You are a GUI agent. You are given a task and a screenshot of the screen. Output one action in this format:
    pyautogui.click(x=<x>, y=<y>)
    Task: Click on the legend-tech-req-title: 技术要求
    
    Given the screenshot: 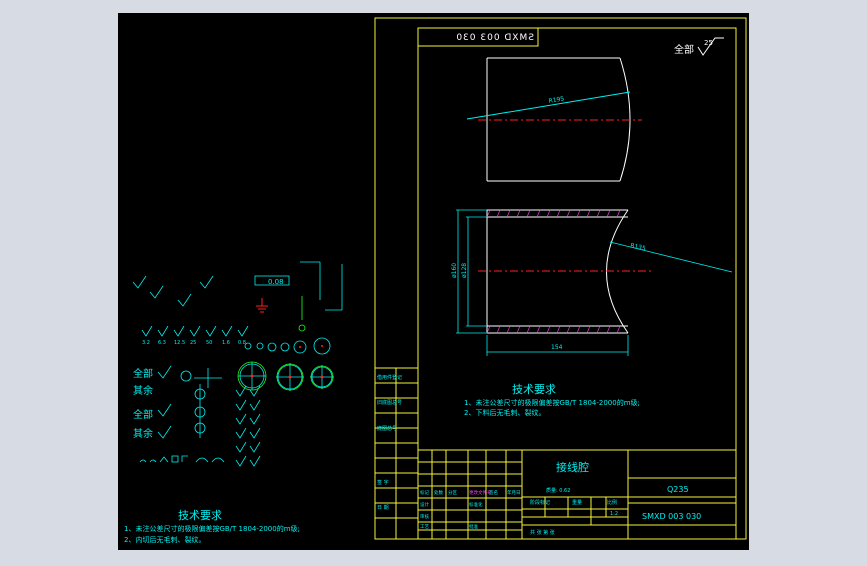 What is the action you would take?
    pyautogui.click(x=200, y=515)
    